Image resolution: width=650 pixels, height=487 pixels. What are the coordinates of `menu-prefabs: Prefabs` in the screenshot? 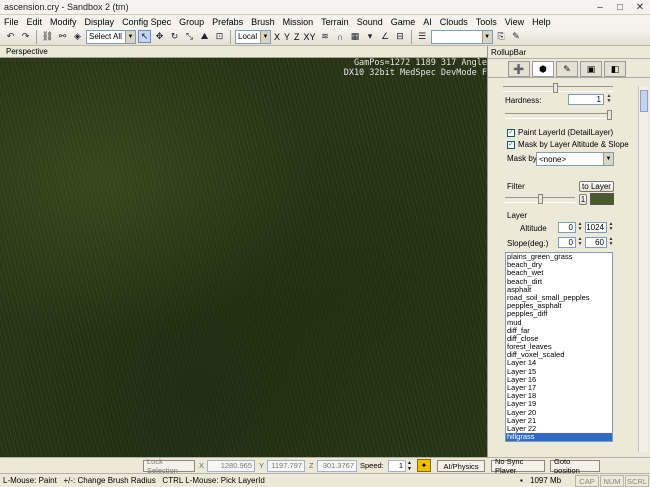 It's located at (227, 22).